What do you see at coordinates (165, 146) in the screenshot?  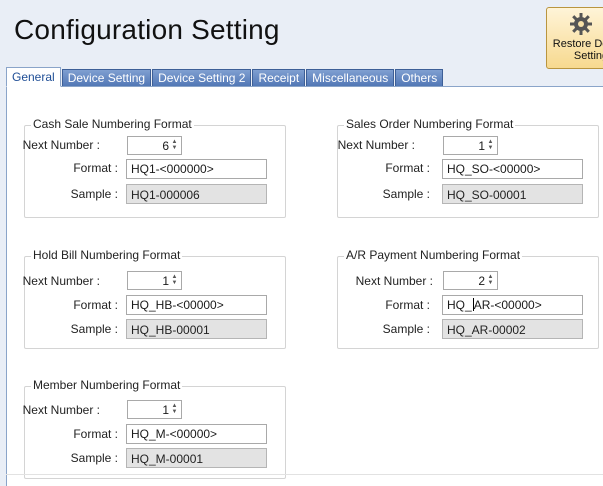 I see `spinner-value: 6` at bounding box center [165, 146].